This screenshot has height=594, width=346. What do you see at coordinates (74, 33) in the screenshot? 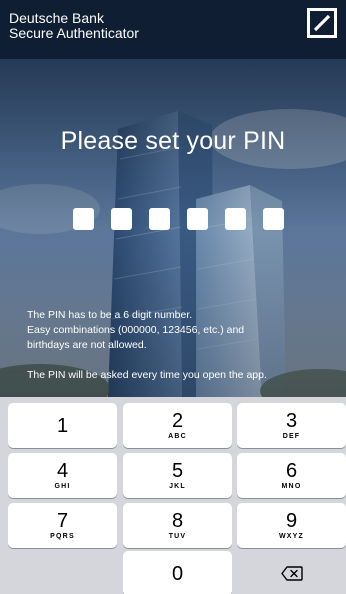
I see `brand-line-2: Secure Authenticator` at bounding box center [74, 33].